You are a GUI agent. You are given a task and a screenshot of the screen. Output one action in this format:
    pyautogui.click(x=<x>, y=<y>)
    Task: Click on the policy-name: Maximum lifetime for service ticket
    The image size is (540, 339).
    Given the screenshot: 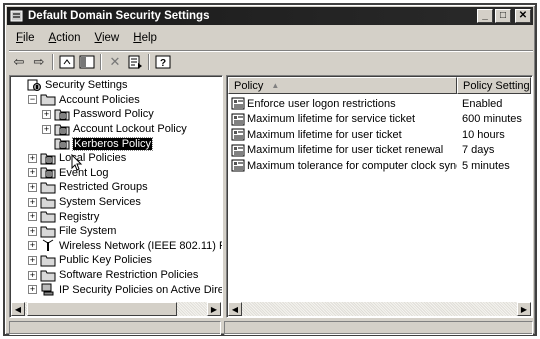 What is the action you would take?
    pyautogui.click(x=331, y=119)
    